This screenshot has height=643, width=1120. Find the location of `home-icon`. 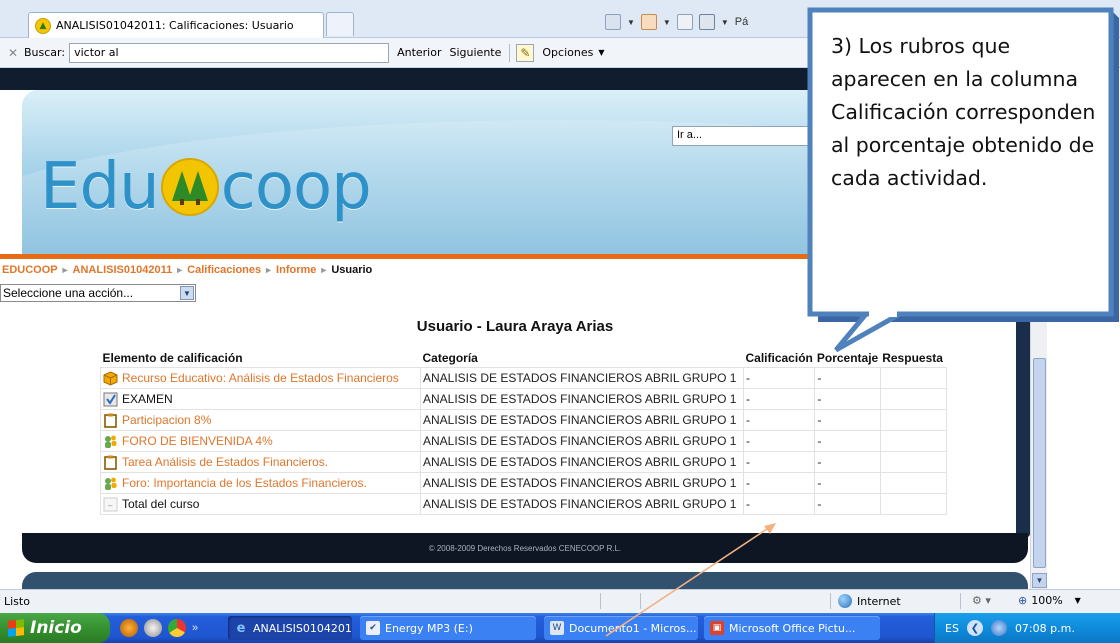

home-icon is located at coordinates (613, 22).